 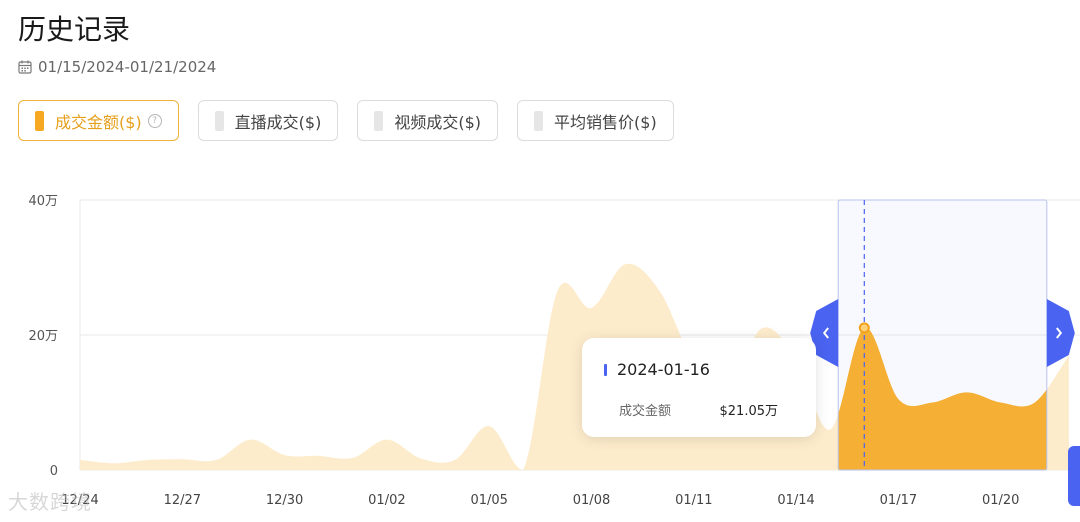 What do you see at coordinates (488, 500) in the screenshot?
I see `x-tick-label: 01/05` at bounding box center [488, 500].